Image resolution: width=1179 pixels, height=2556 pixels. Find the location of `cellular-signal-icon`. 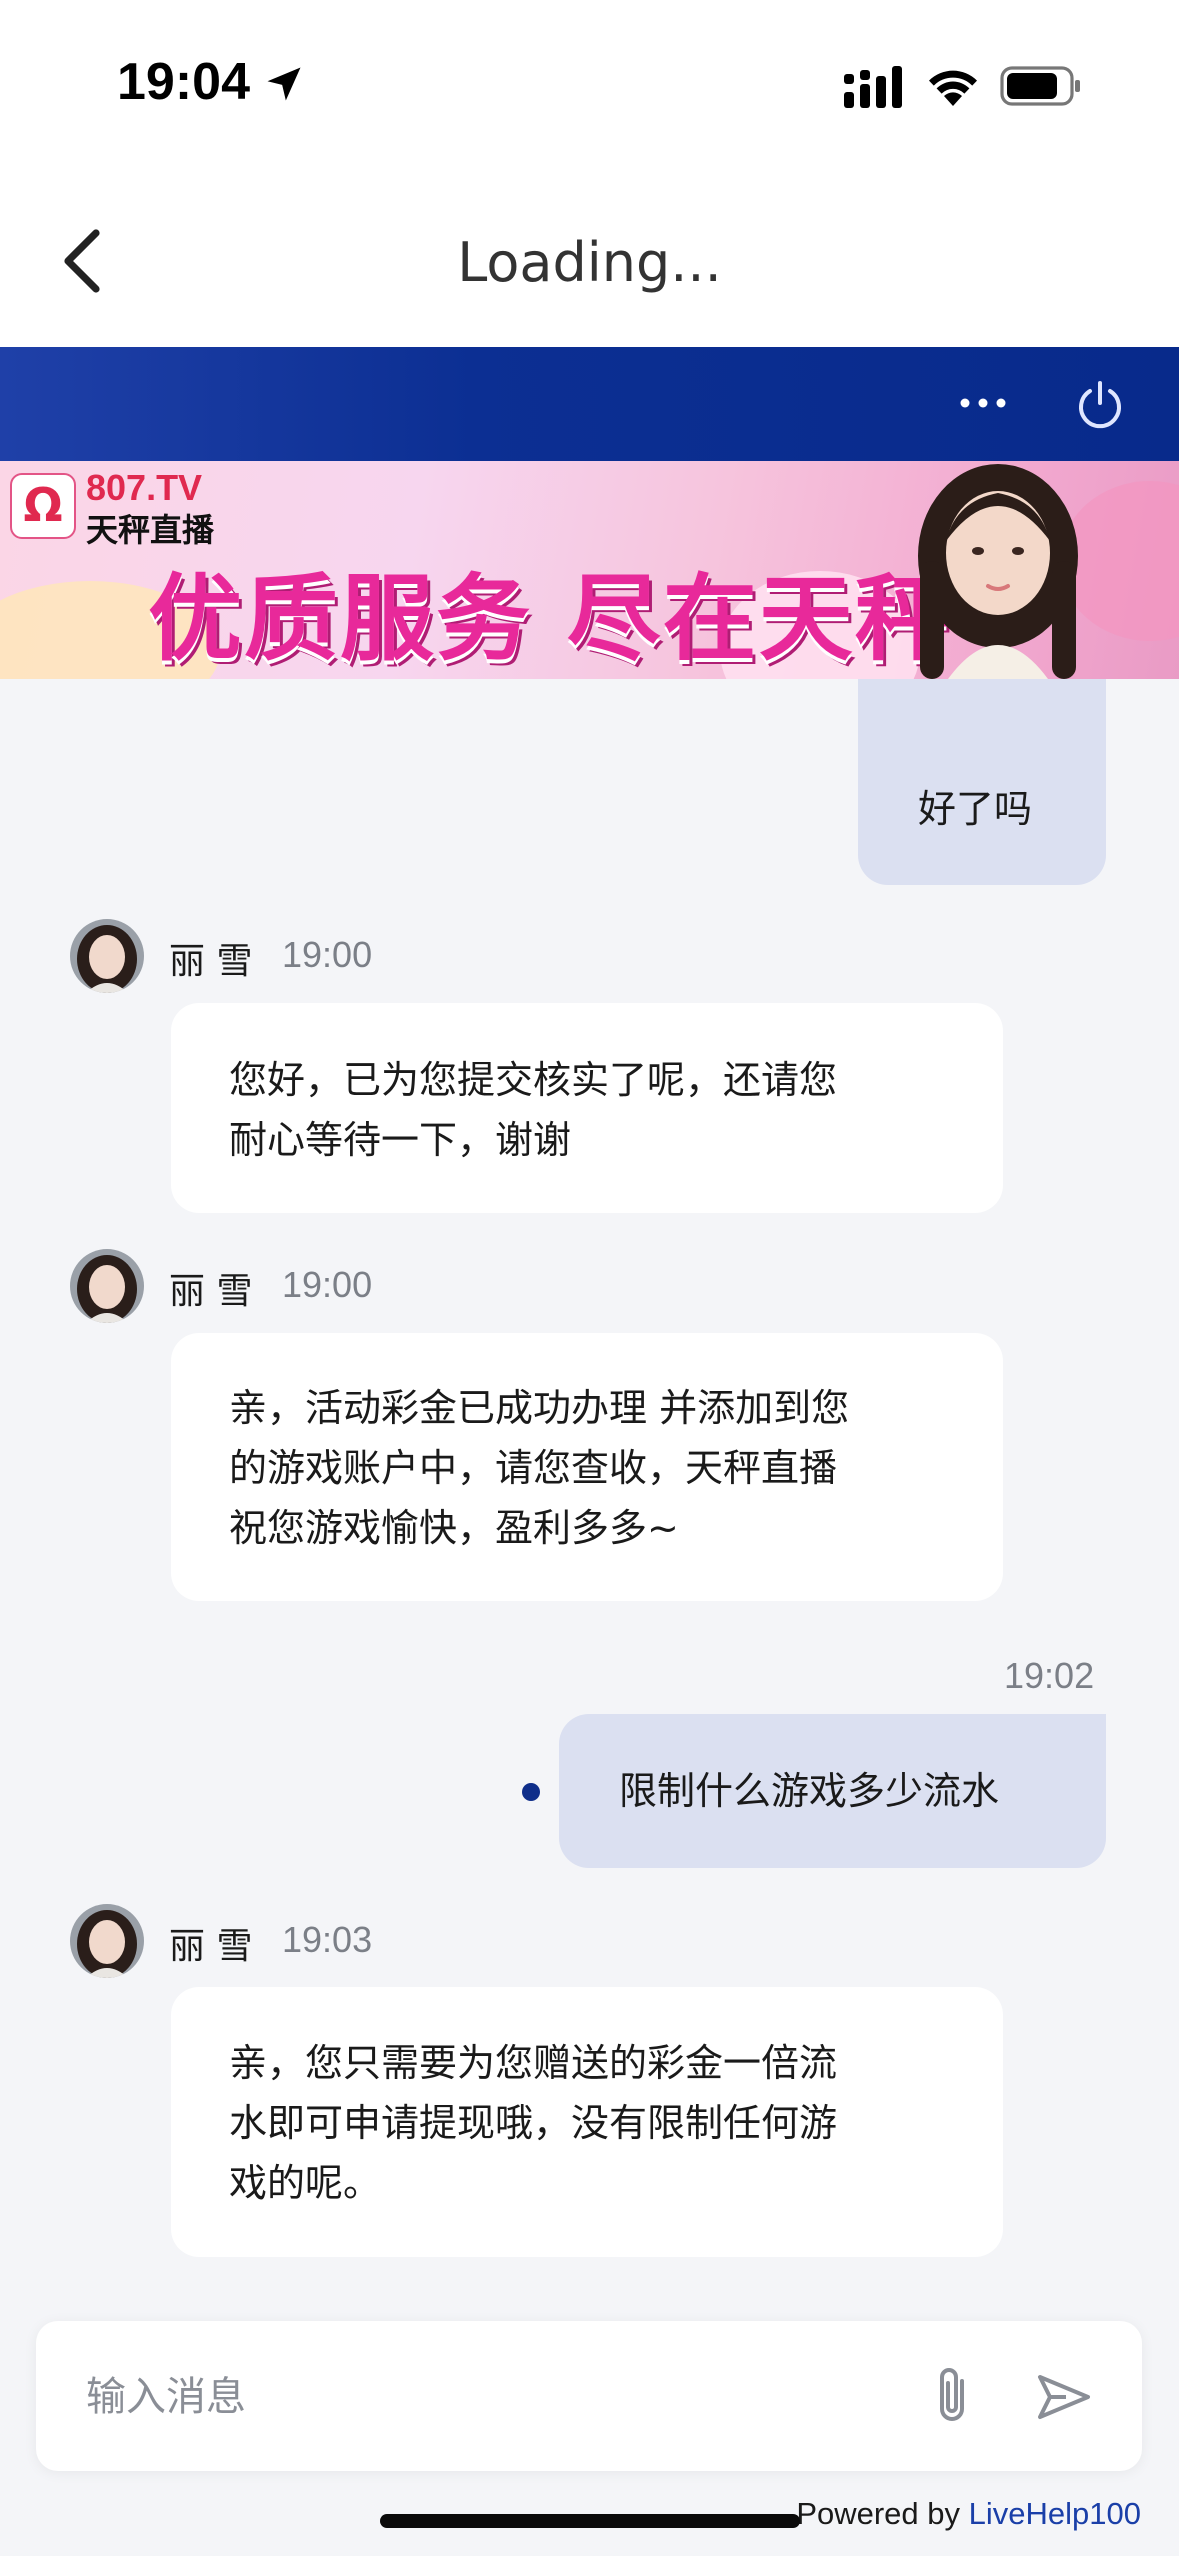

cellular-signal-icon is located at coordinates (873, 87).